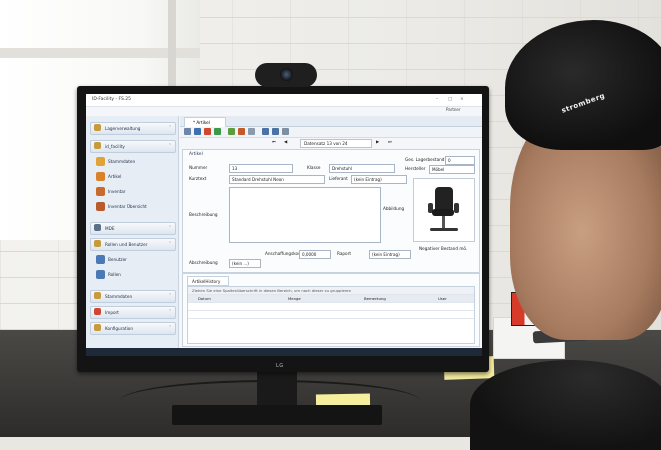 This screenshot has height=450, width=661. What do you see at coordinates (331, 121) in the screenshot?
I see `document-tabs: * Artikel` at bounding box center [331, 121].